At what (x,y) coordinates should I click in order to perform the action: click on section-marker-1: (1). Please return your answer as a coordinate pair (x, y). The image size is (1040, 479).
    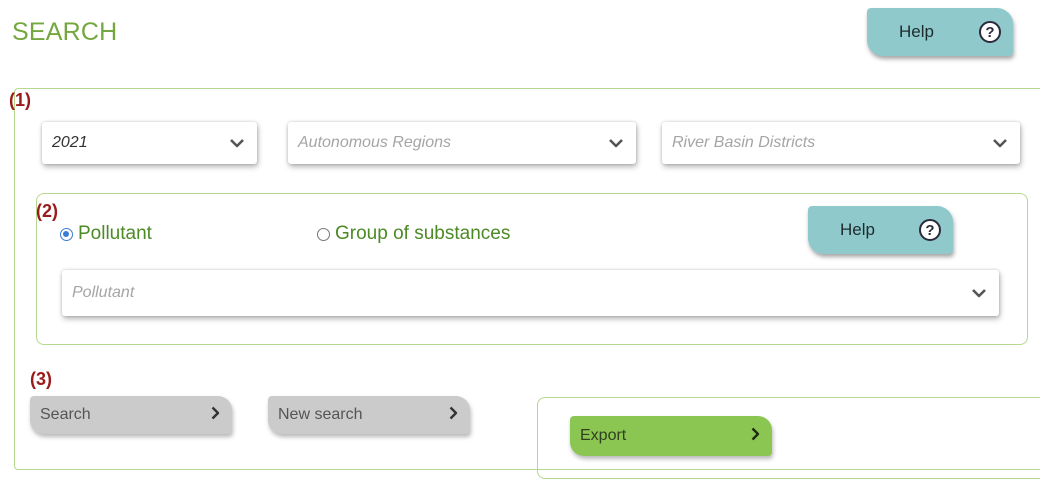
    Looking at the image, I should click on (20, 100).